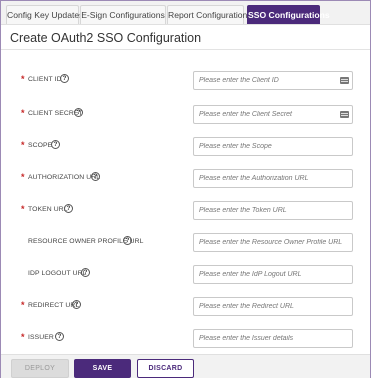  Describe the element at coordinates (185, 211) in the screenshot. I see `token-url-row: * TOKEN URL ?` at that location.